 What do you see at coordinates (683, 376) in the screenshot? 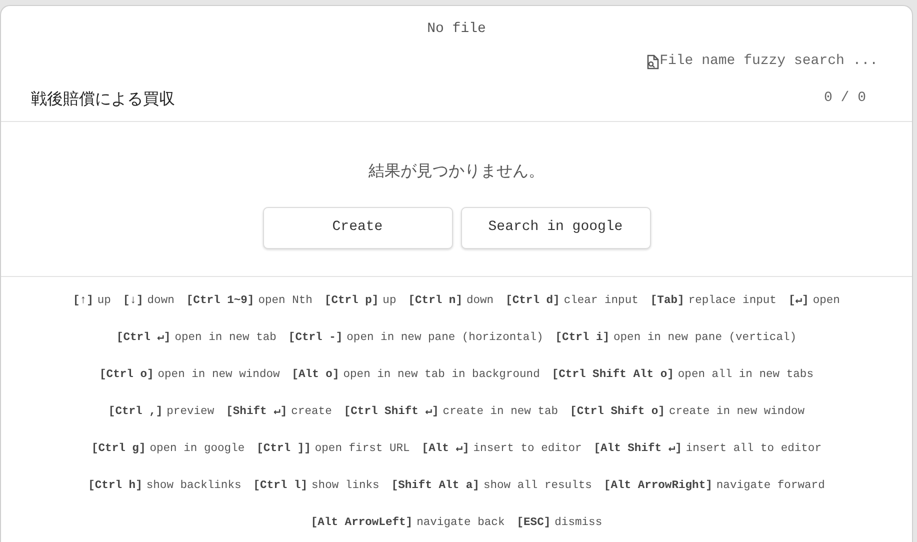
I see `shortcut-hint: [Ctrl Shift Alt o] open all in new tabs` at bounding box center [683, 376].